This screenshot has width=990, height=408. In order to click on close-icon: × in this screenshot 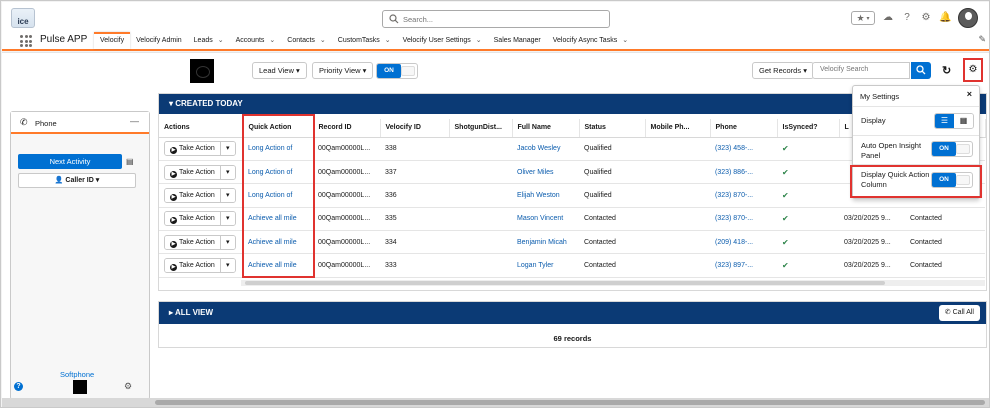, I will do `click(969, 94)`.